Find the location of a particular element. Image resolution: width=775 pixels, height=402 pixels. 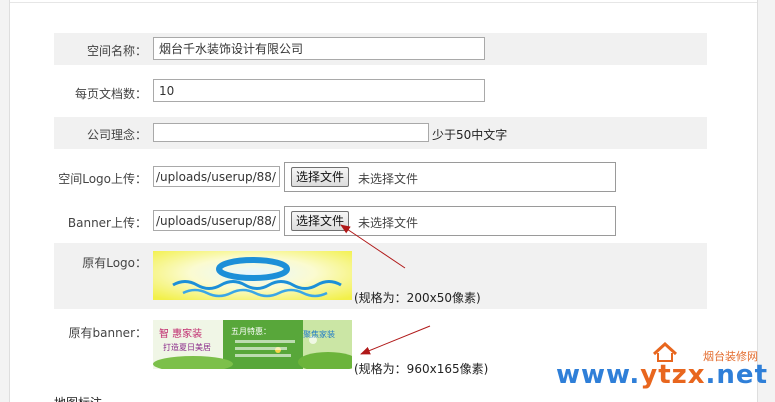

logo-file-input: 选择文件 未选择文件 is located at coordinates (450, 177).